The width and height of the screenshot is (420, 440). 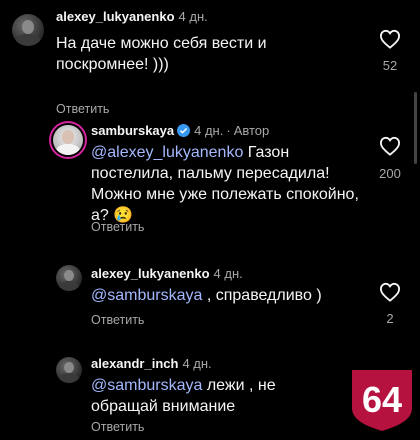 I want to click on author-label: Автор, so click(x=251, y=130).